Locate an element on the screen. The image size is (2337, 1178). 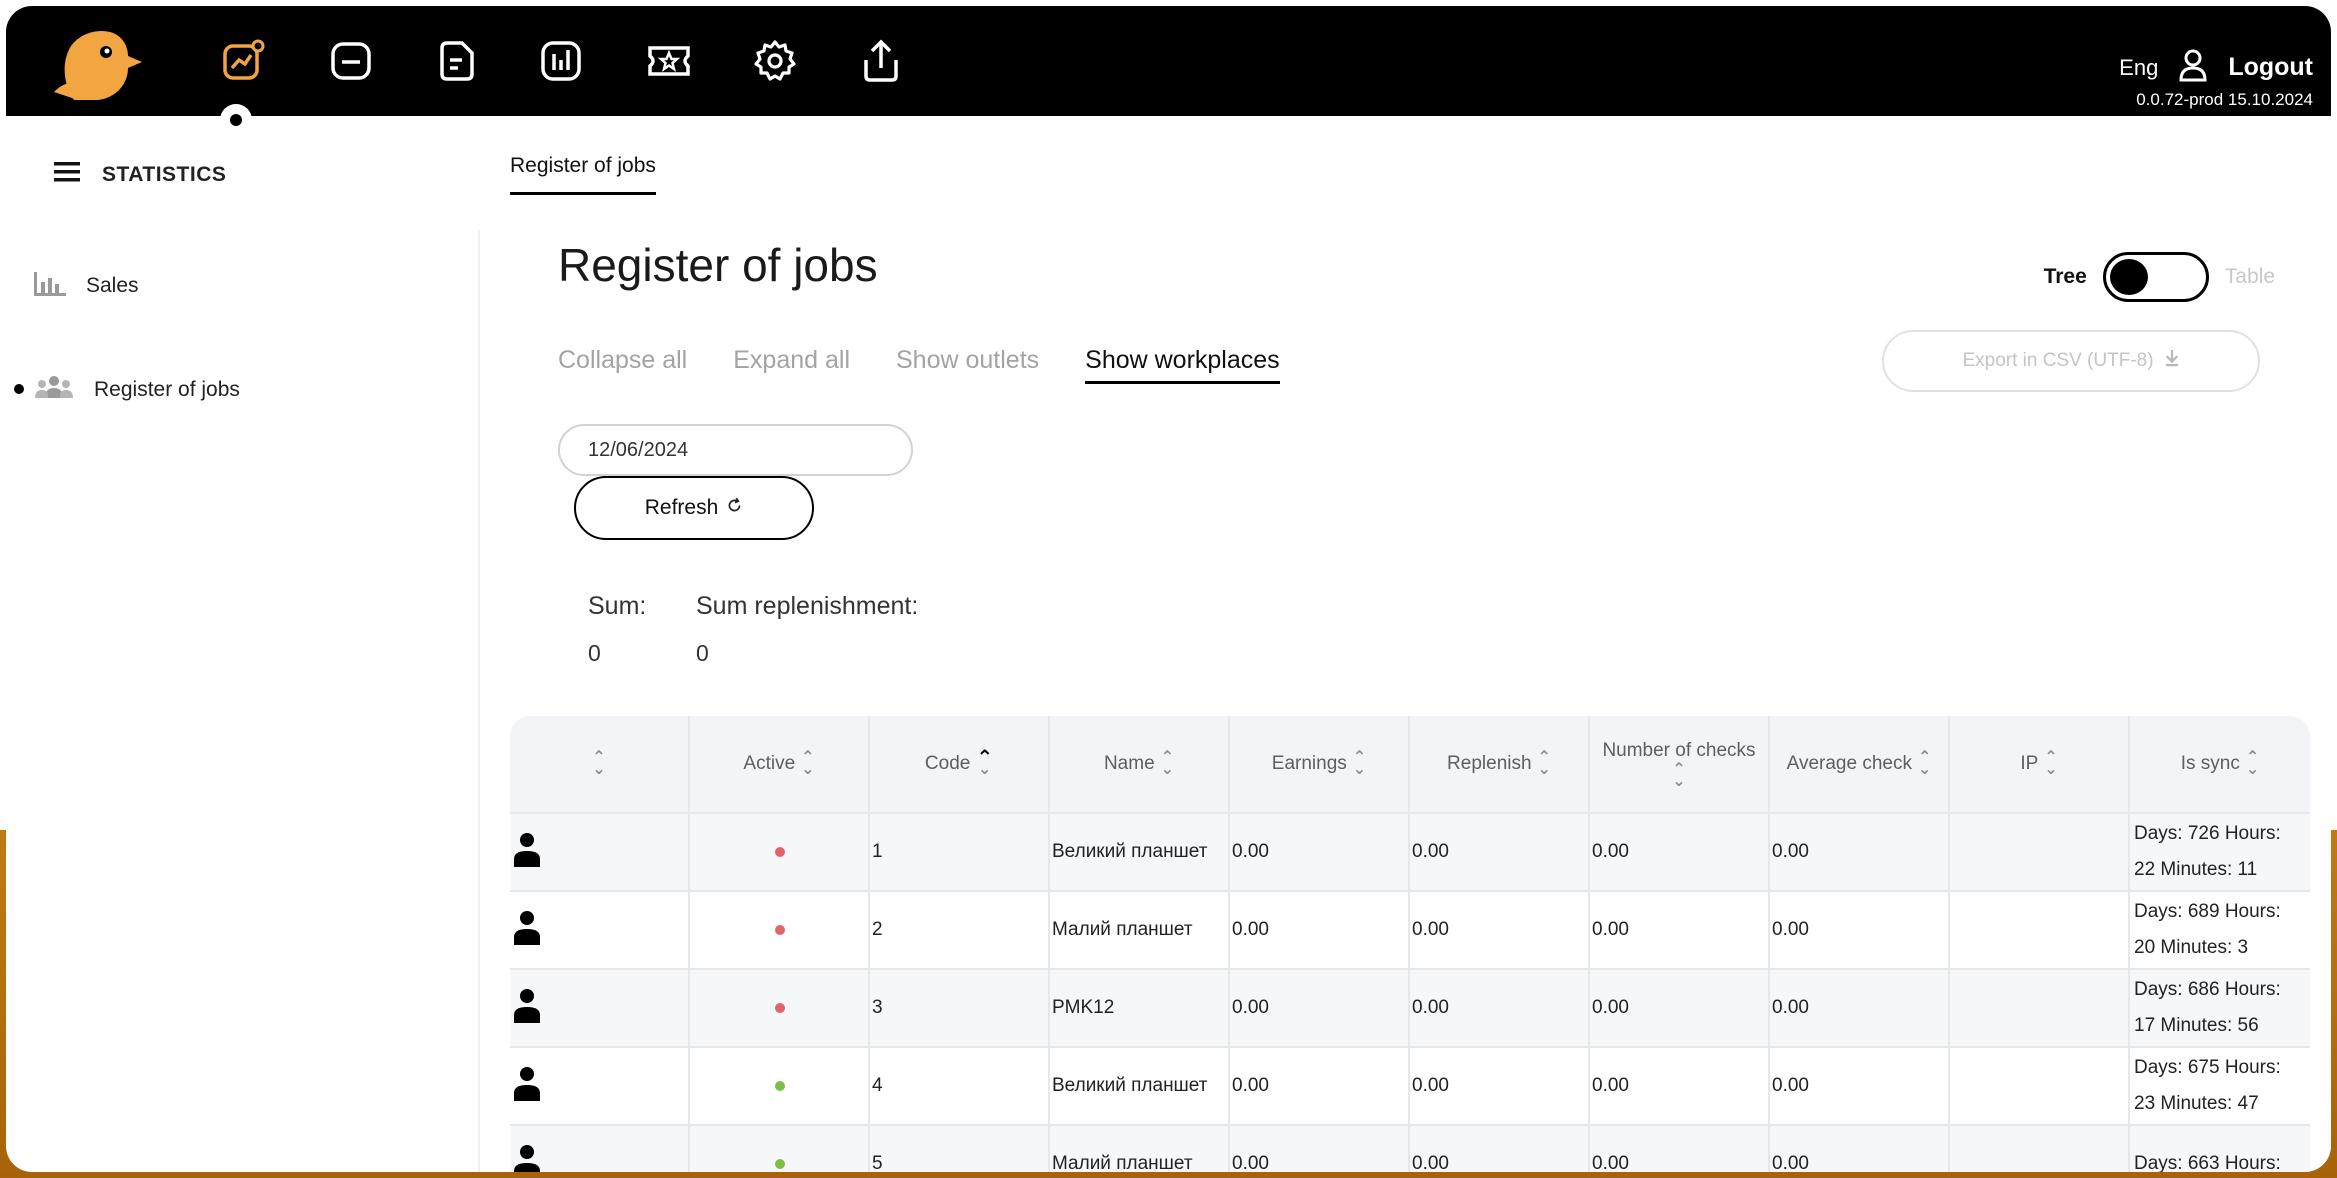
export-csv-button: Export in CSV (UTF-8) is located at coordinates (2071, 361).